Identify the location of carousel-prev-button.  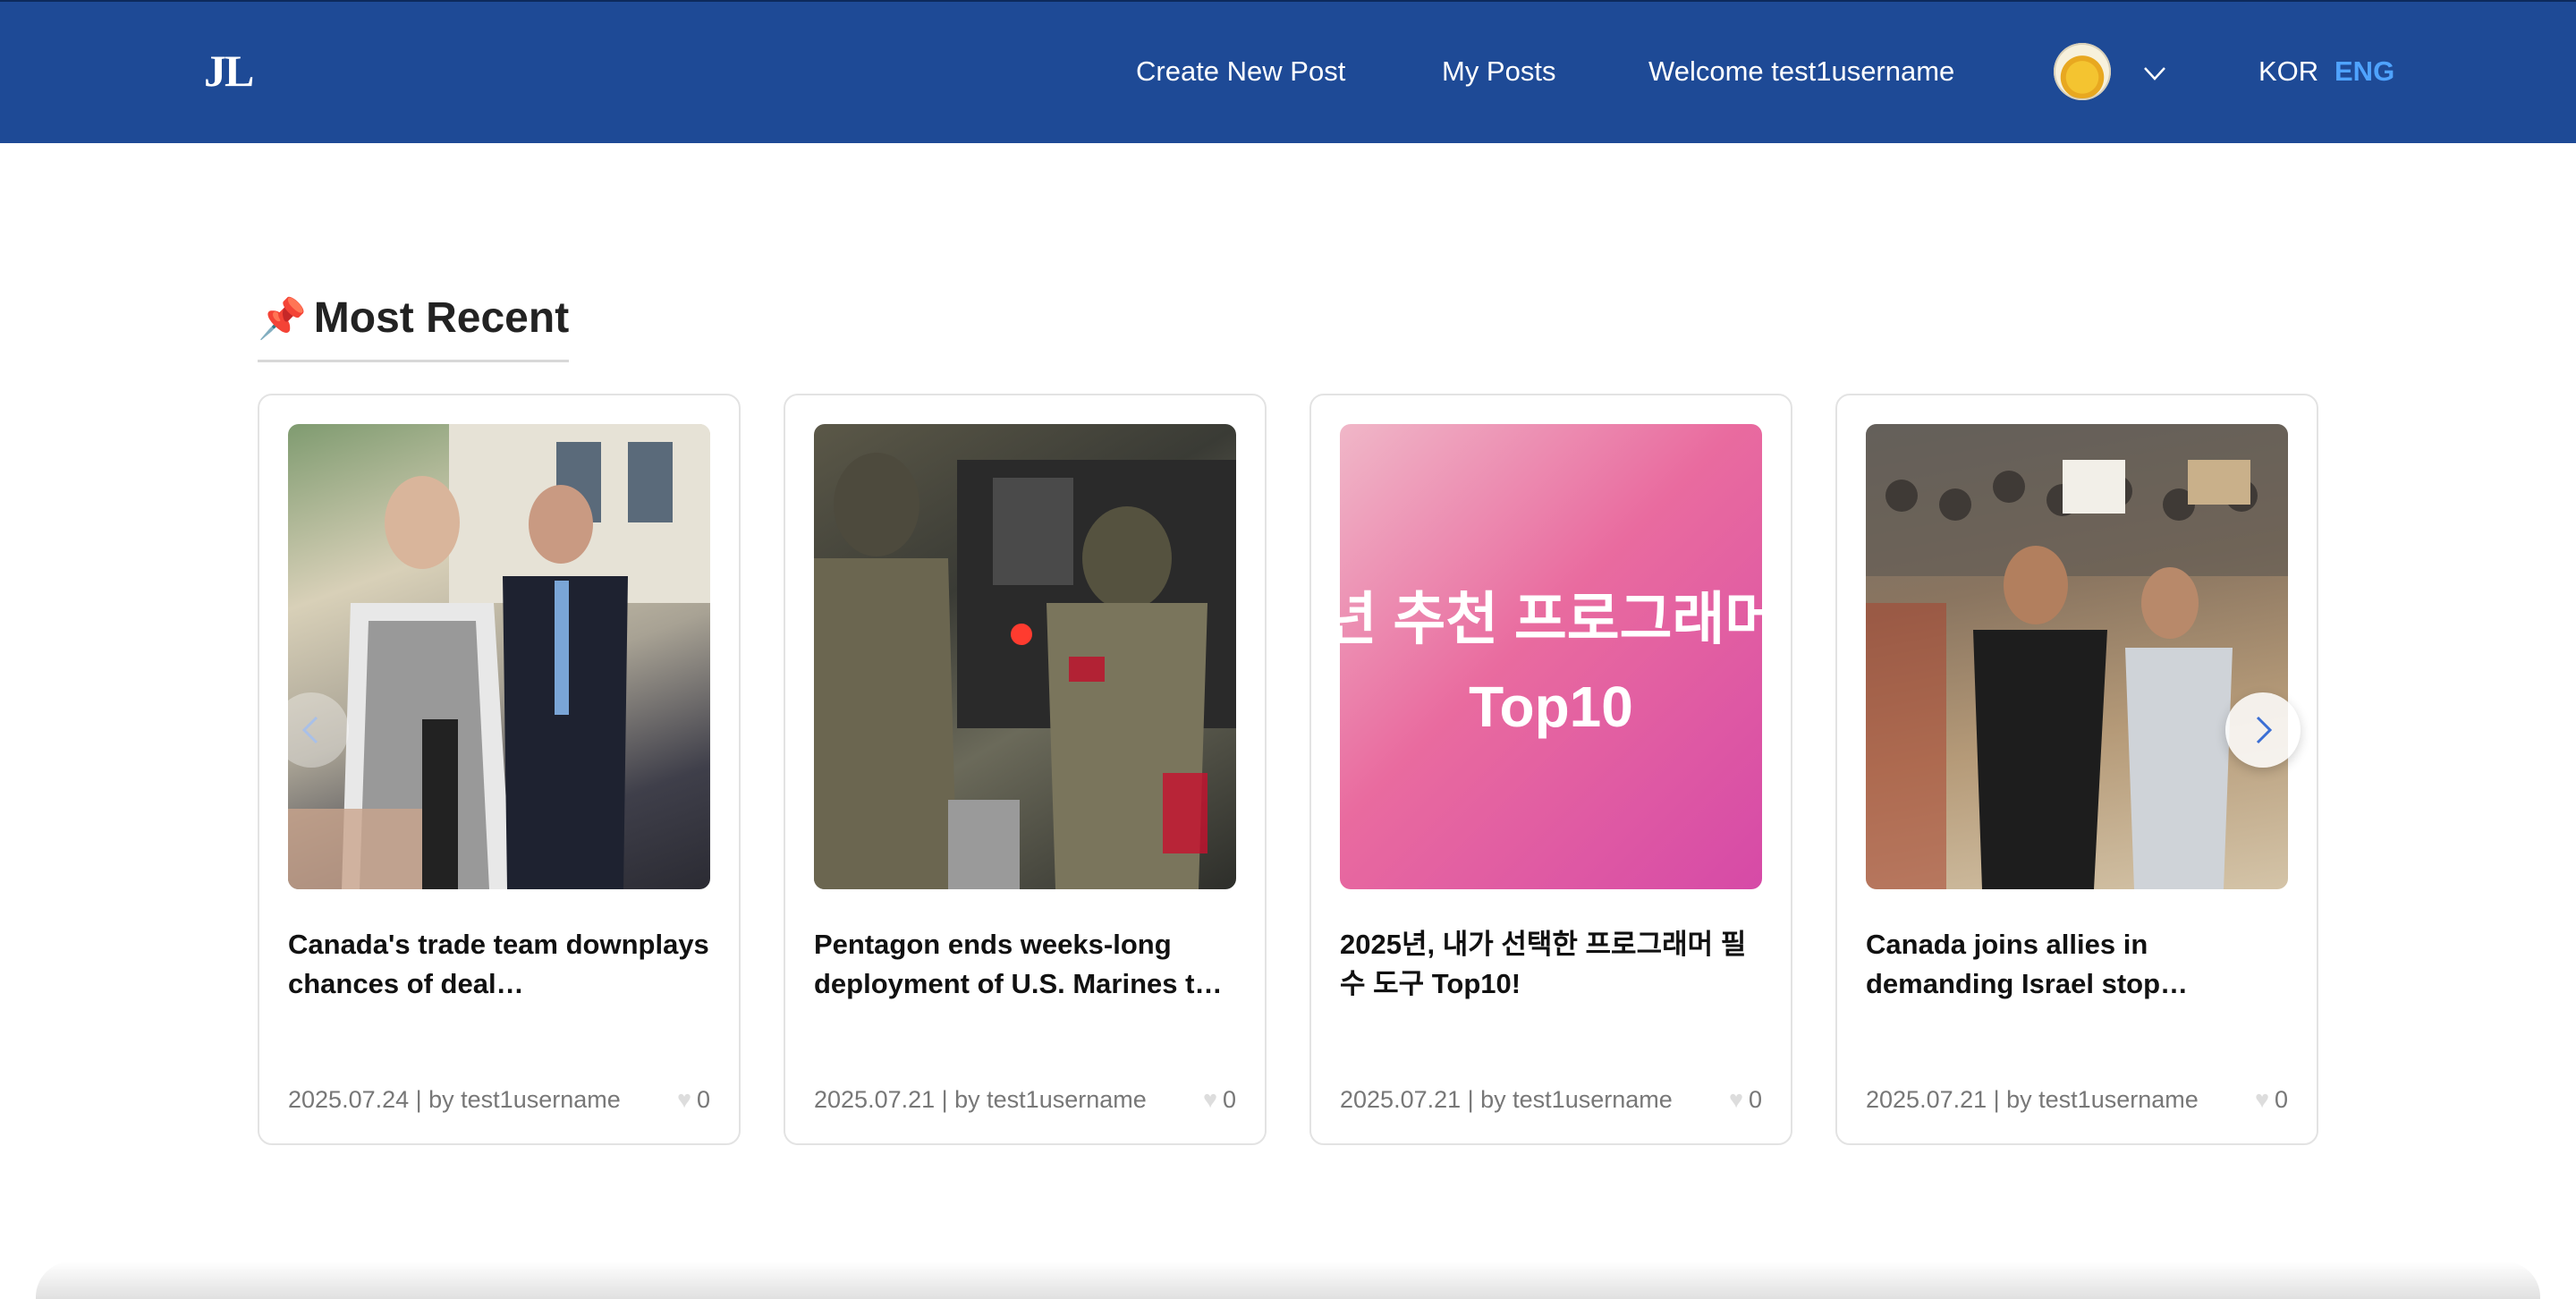
(311, 730).